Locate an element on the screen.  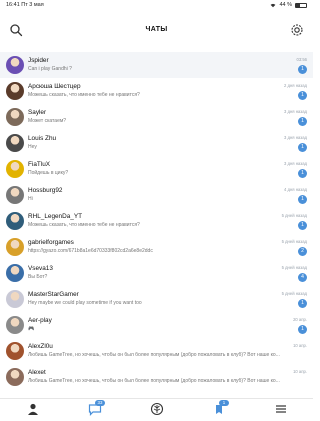
chat-row: Jspider Can i play Gandhi ? 03:56 1 is located at coordinates (156, 65).